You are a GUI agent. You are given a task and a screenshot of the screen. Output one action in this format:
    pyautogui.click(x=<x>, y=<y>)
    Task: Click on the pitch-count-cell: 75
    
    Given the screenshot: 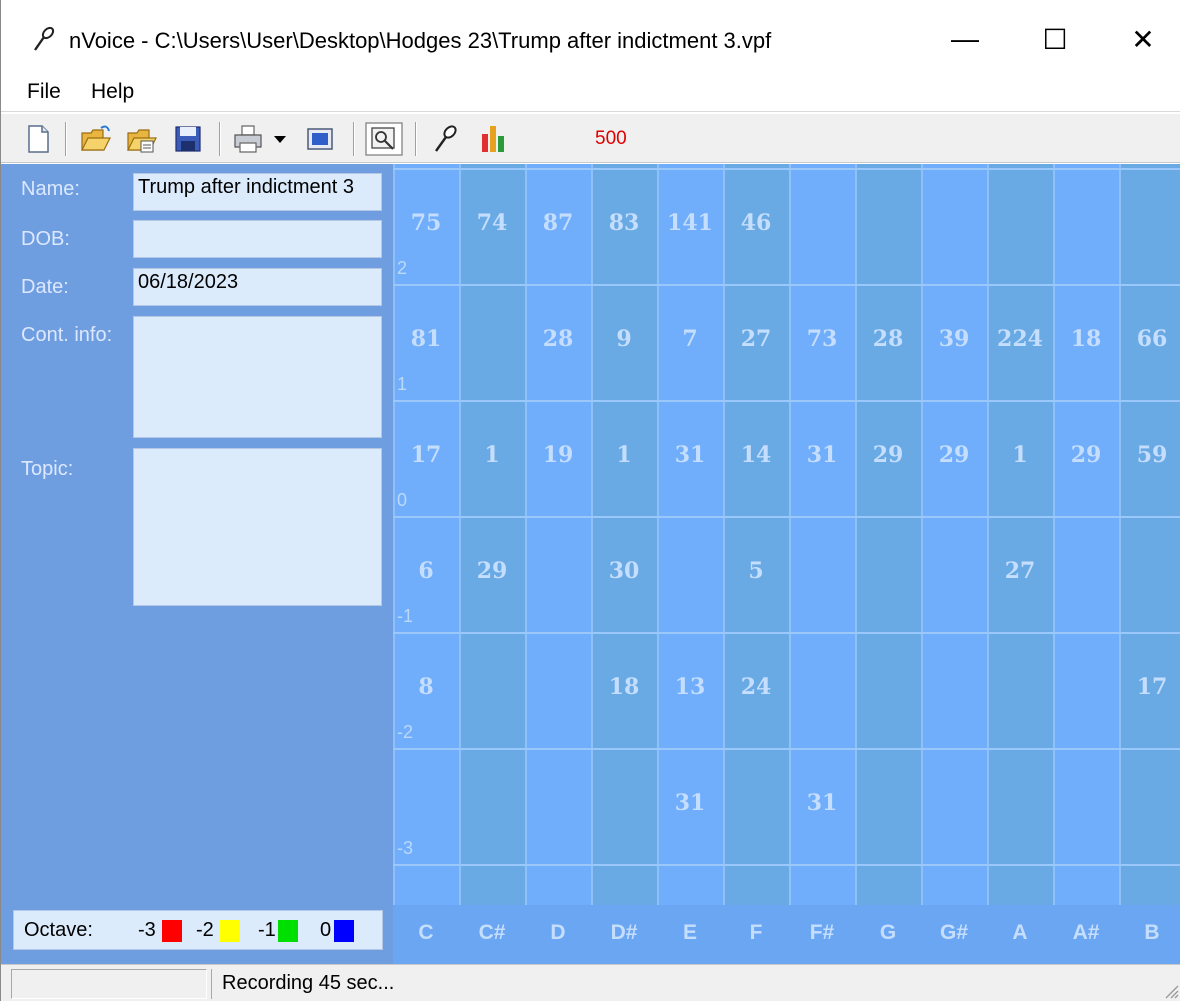 What is the action you would take?
    pyautogui.click(x=426, y=223)
    